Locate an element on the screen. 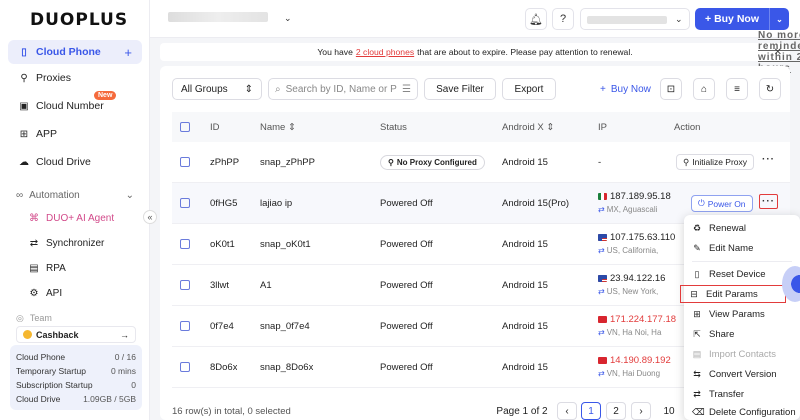 Image resolution: width=800 pixels, height=420 pixels. select-all-checkbox is located at coordinates (185, 127).